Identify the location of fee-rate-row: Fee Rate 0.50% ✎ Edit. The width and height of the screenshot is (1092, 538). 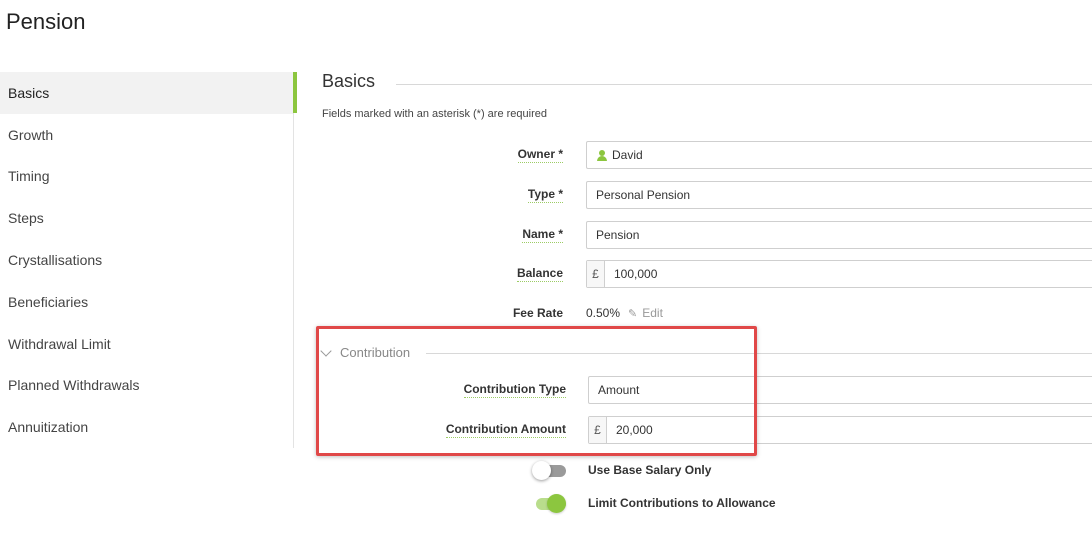
(694, 313).